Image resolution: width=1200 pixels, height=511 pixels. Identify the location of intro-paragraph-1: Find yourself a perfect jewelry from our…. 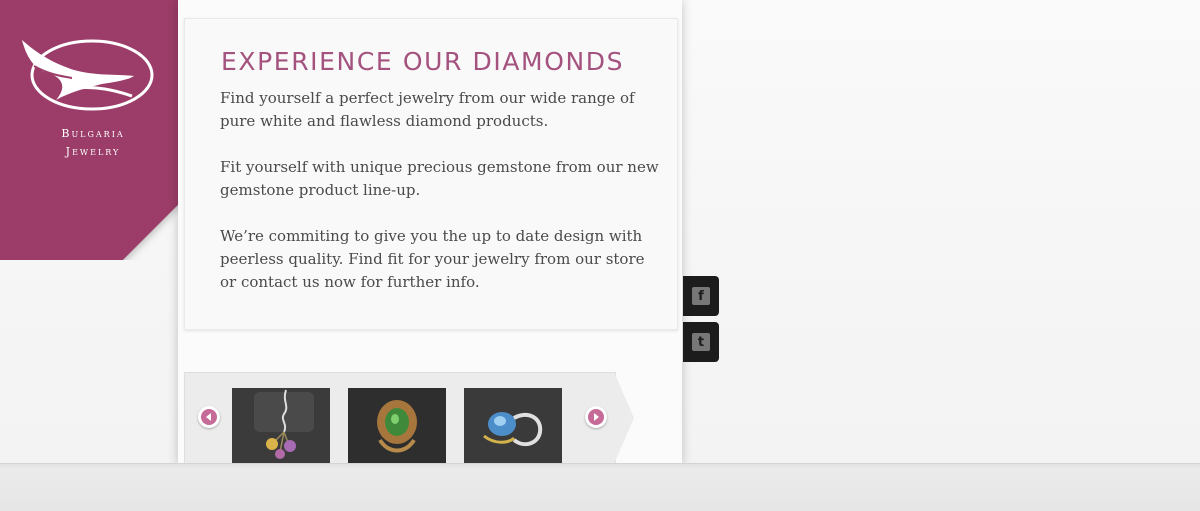
(427, 109).